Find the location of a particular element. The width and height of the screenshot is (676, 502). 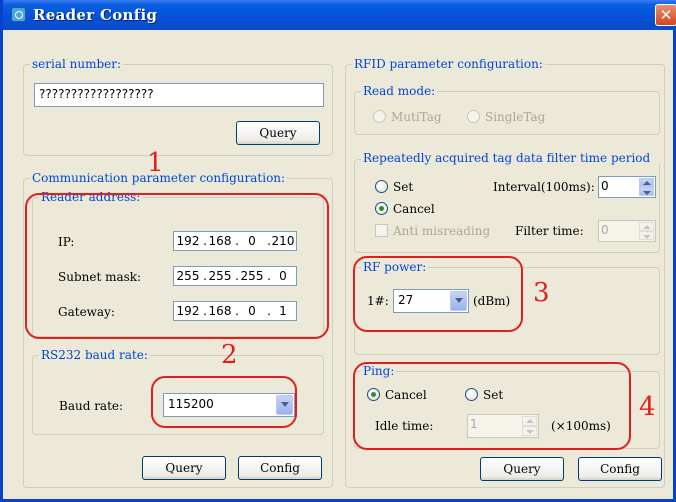

annotation-number: 1 is located at coordinates (155, 163).